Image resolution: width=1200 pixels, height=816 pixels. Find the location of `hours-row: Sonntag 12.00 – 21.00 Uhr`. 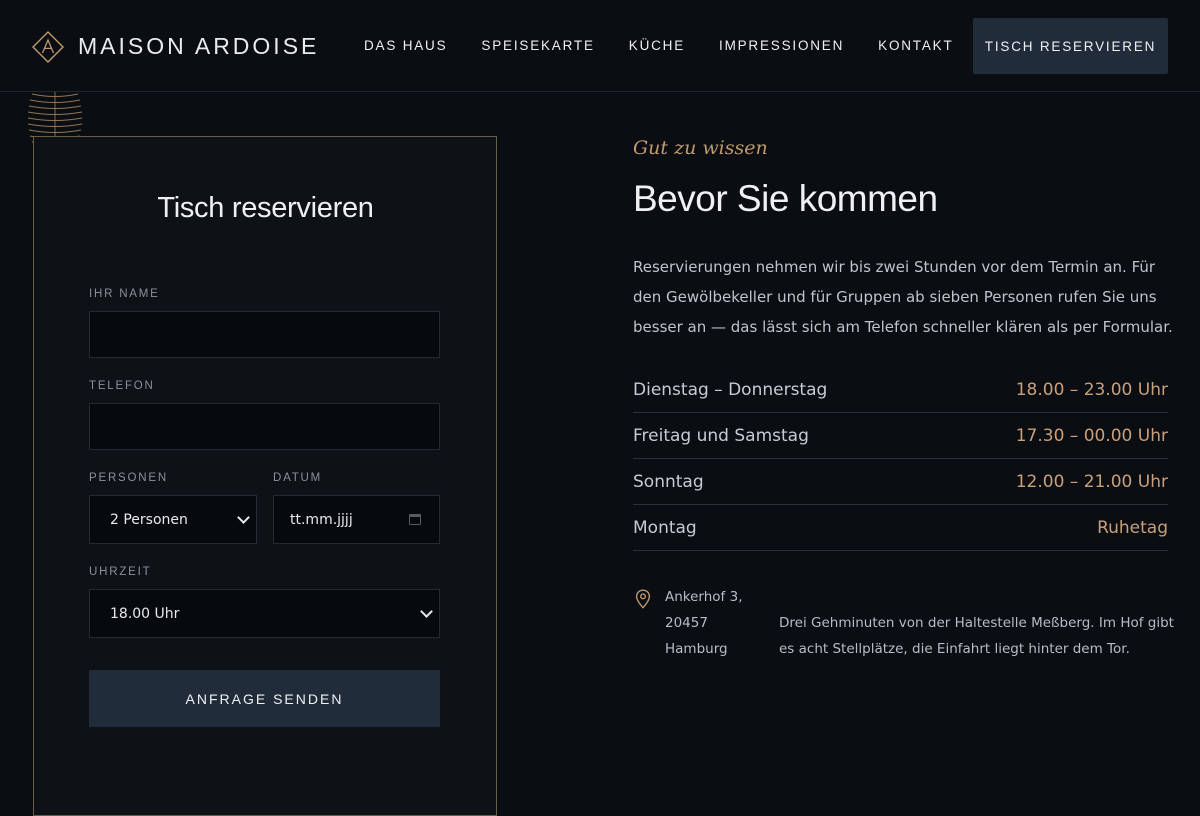

hours-row: Sonntag 12.00 – 21.00 Uhr is located at coordinates (900, 482).